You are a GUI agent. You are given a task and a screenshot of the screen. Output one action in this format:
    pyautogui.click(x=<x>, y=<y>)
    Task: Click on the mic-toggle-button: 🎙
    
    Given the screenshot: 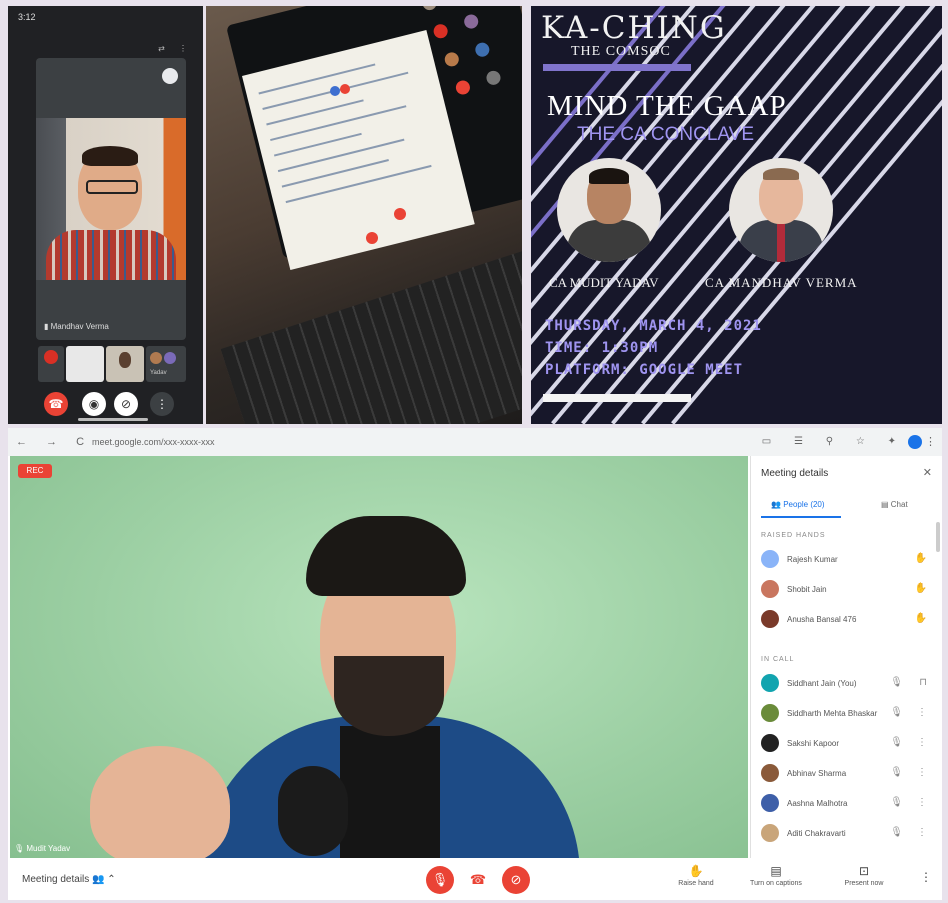 What is the action you would take?
    pyautogui.click(x=440, y=880)
    